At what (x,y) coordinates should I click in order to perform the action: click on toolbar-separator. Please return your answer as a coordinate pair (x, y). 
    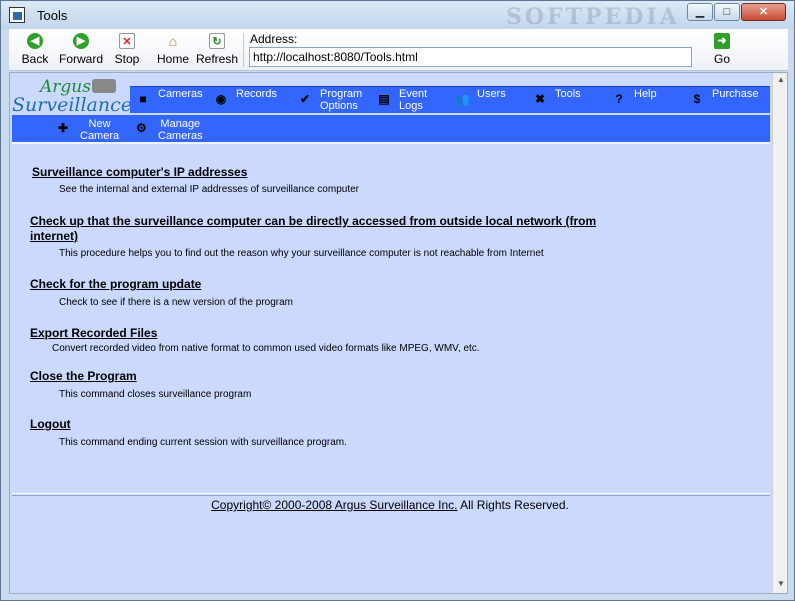
    Looking at the image, I should click on (243, 50).